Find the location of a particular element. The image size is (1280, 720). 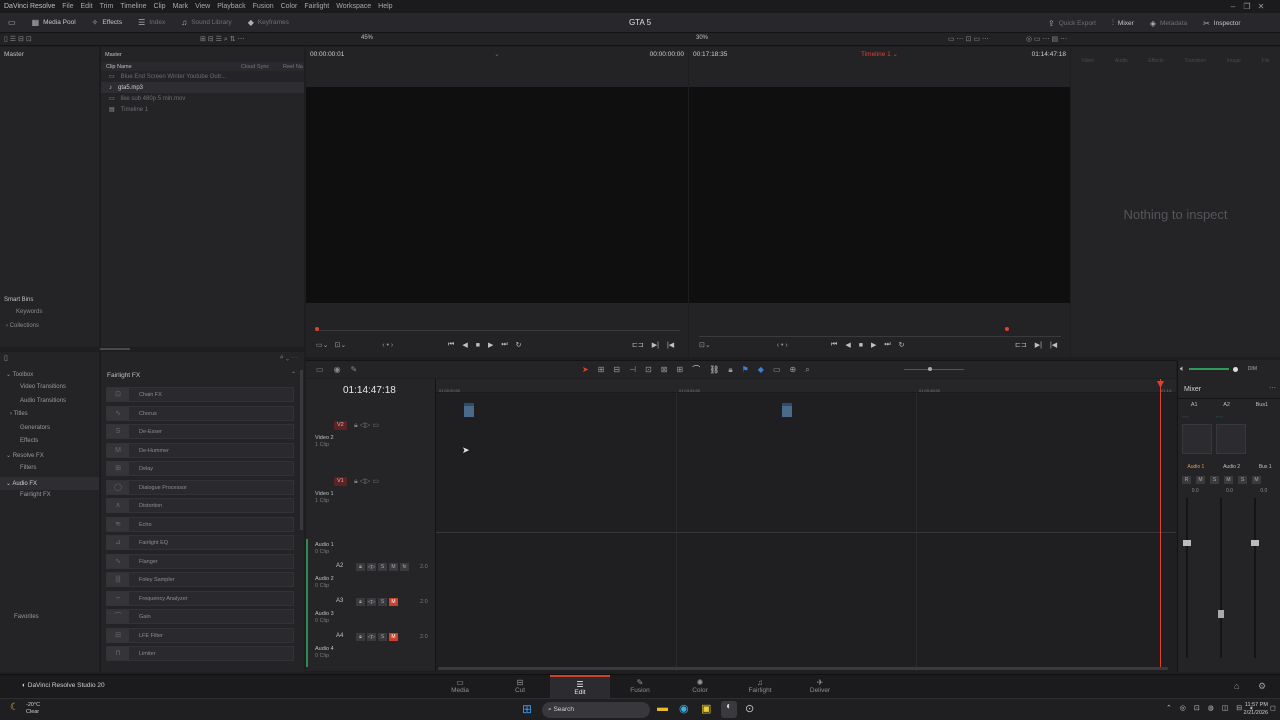

fx-item: ⊿ Fairlight EQ is located at coordinates (200, 542).